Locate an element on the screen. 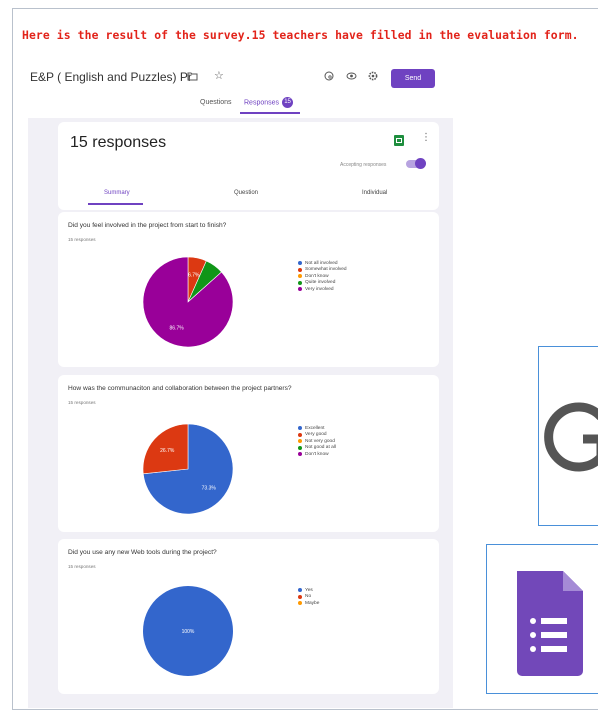 This screenshot has width=598, height=710. legend-label: Not all involved is located at coordinates (321, 263).